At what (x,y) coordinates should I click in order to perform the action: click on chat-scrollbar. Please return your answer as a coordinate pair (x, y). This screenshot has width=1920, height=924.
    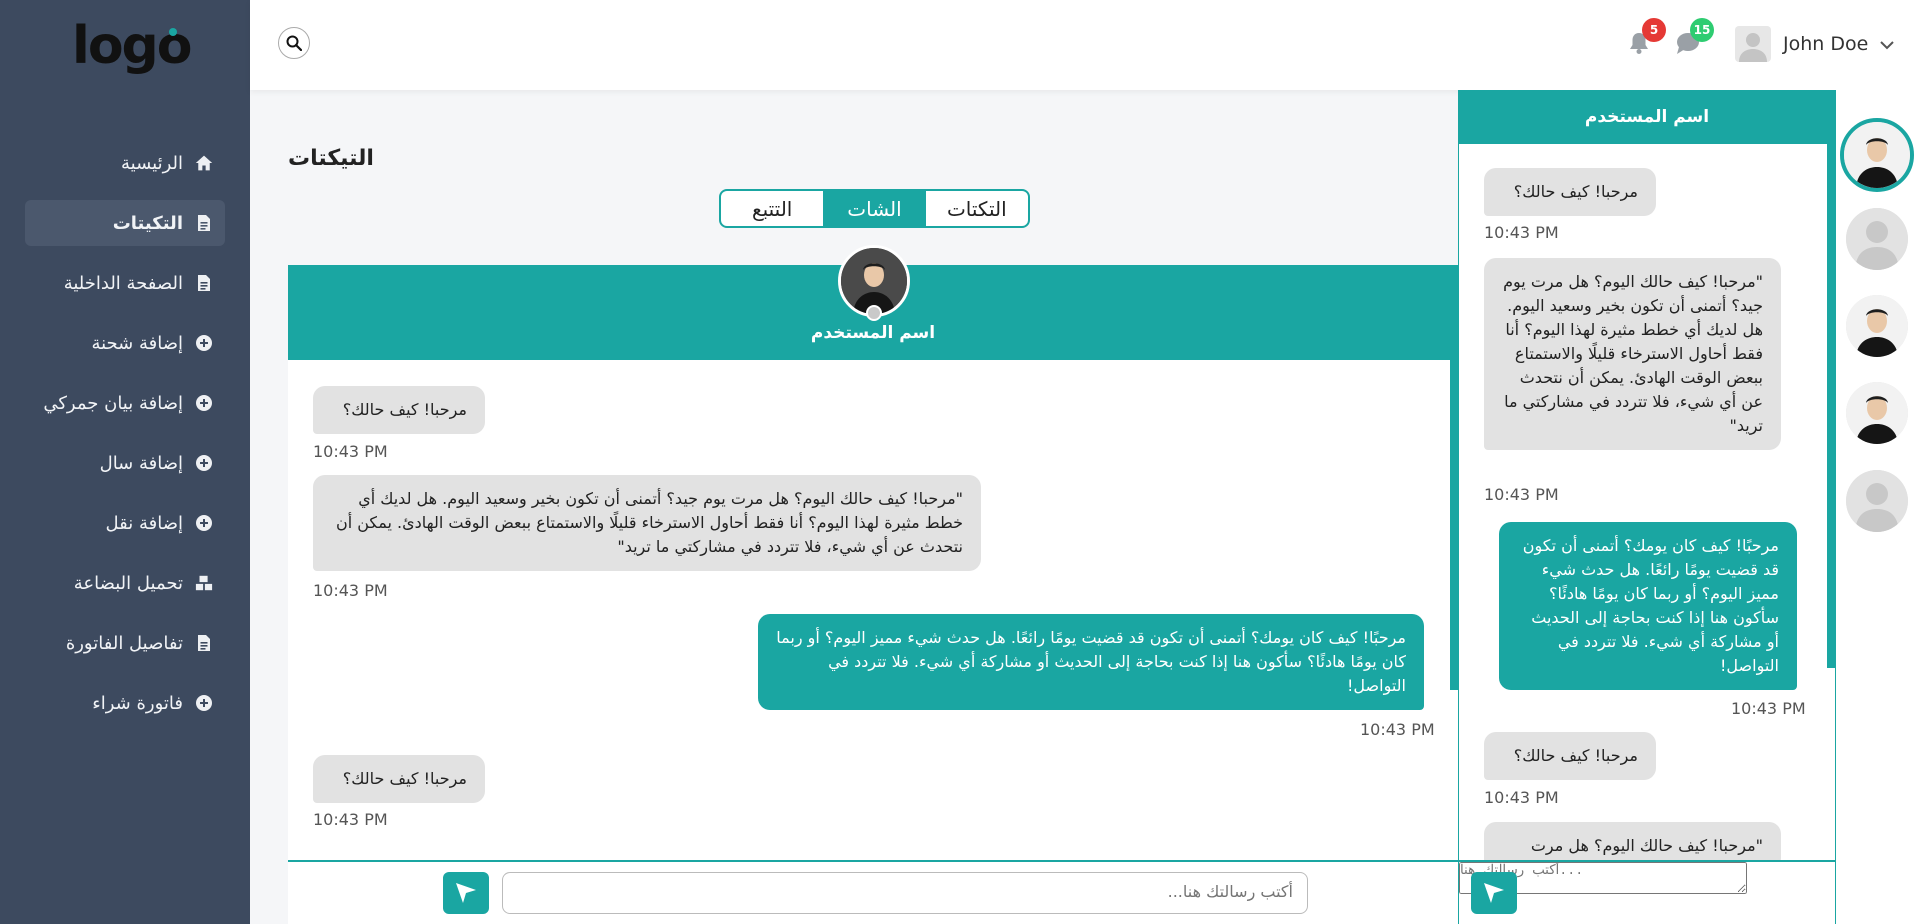
    Looking at the image, I should click on (1454, 525).